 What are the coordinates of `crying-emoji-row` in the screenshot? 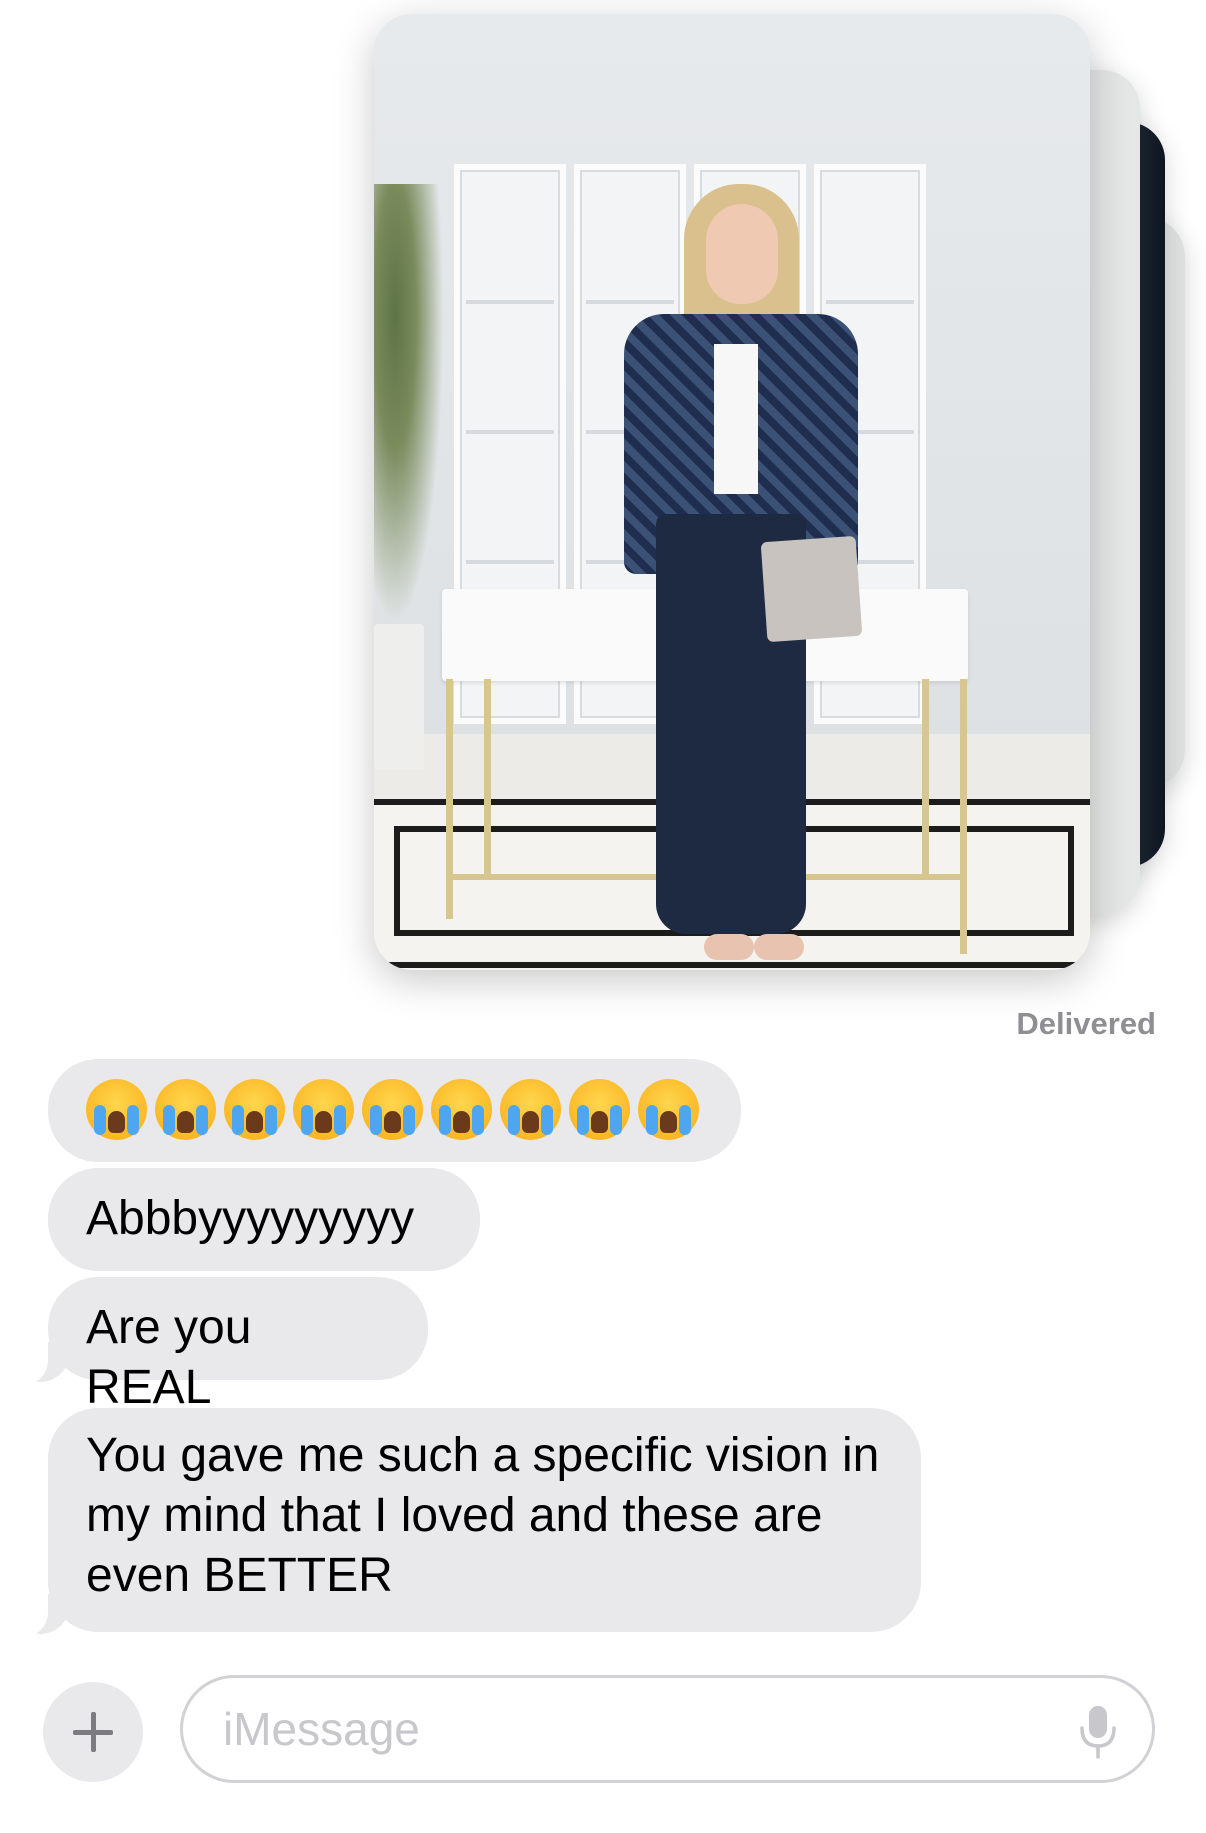 It's located at (392, 1109).